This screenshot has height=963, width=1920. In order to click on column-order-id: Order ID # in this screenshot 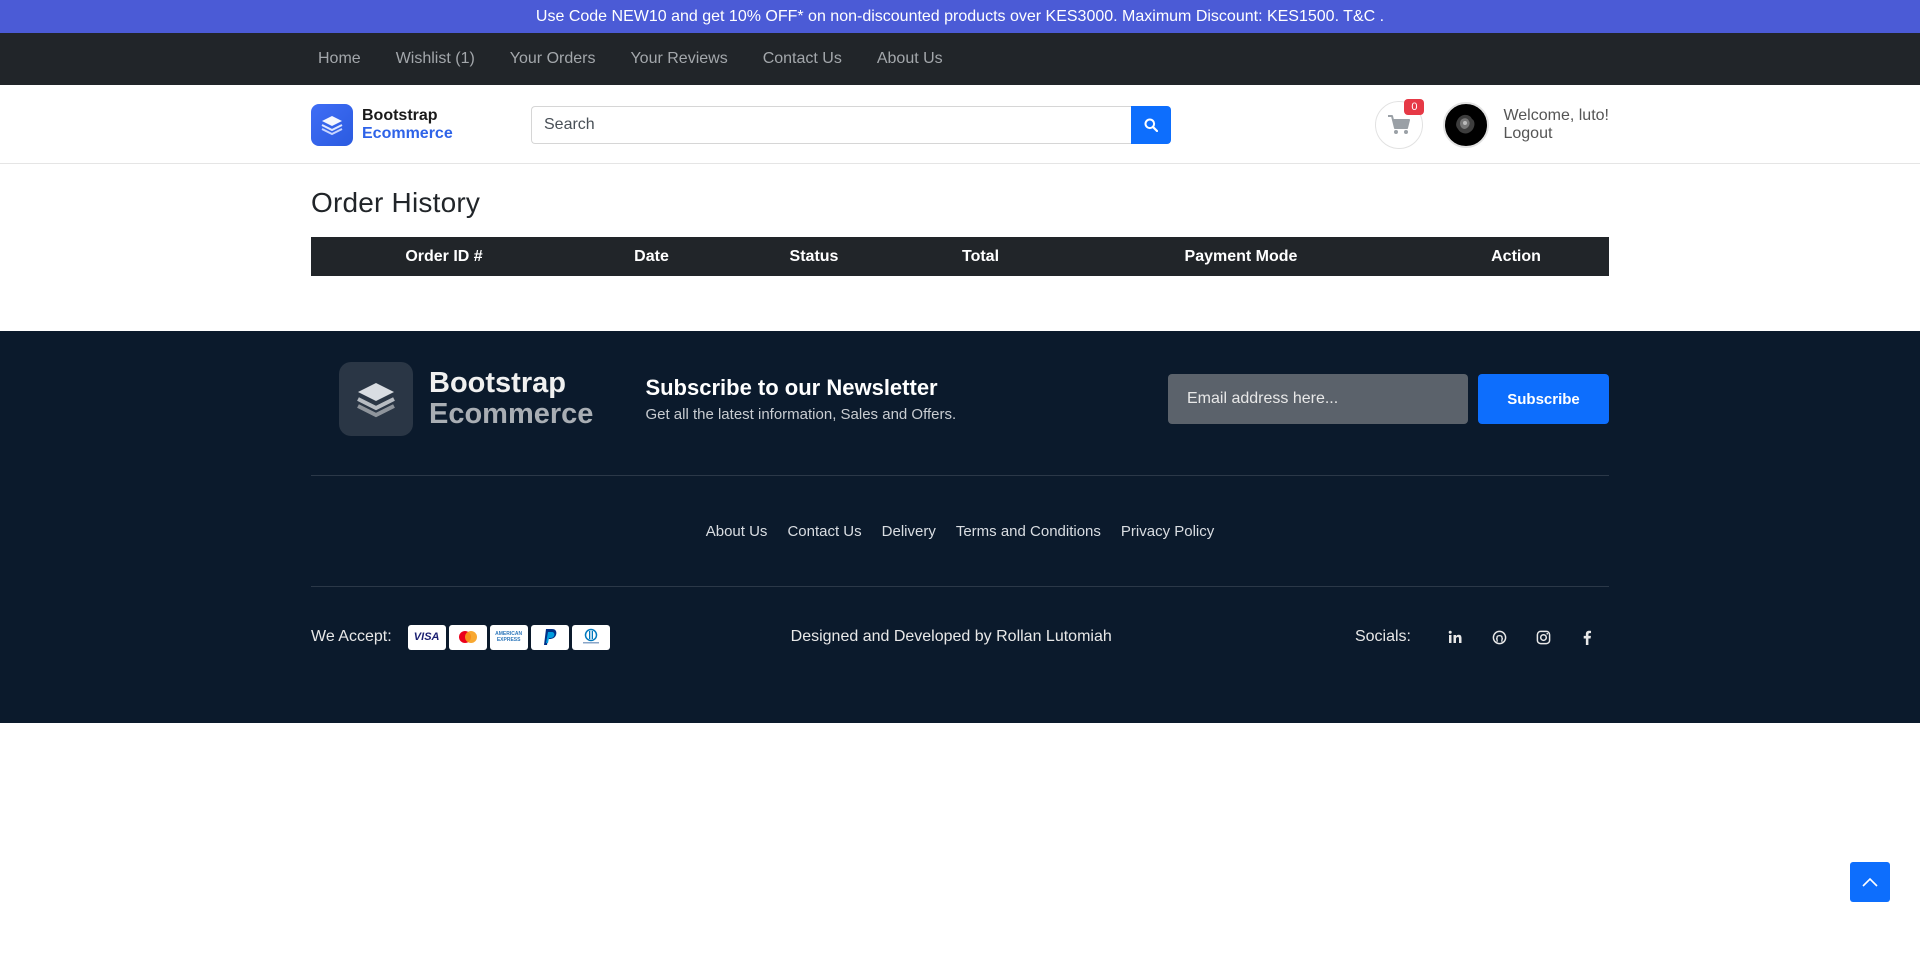, I will do `click(444, 256)`.